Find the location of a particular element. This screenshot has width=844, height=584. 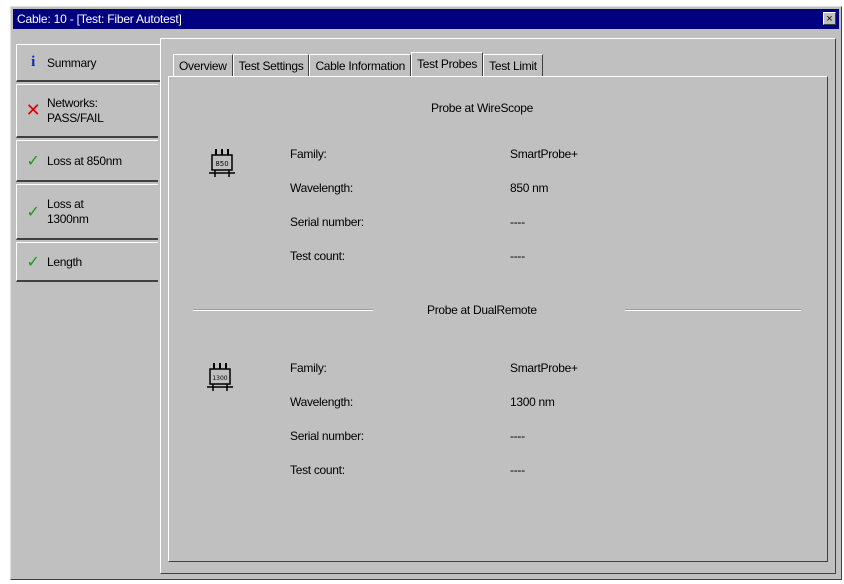

tab-test-settings: Test Settings is located at coordinates (271, 65).